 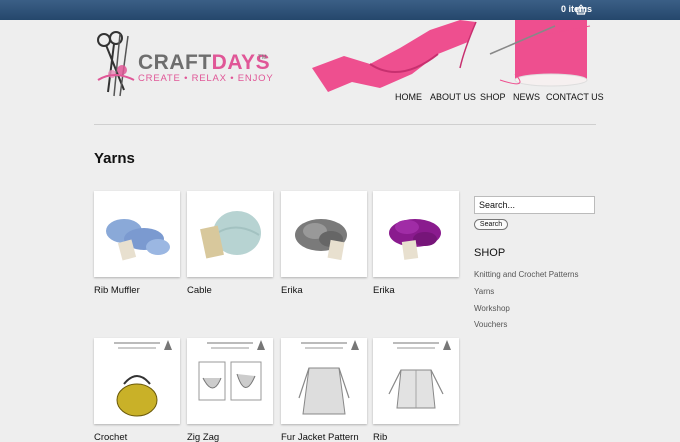 I want to click on trademark: TM, so click(x=262, y=58).